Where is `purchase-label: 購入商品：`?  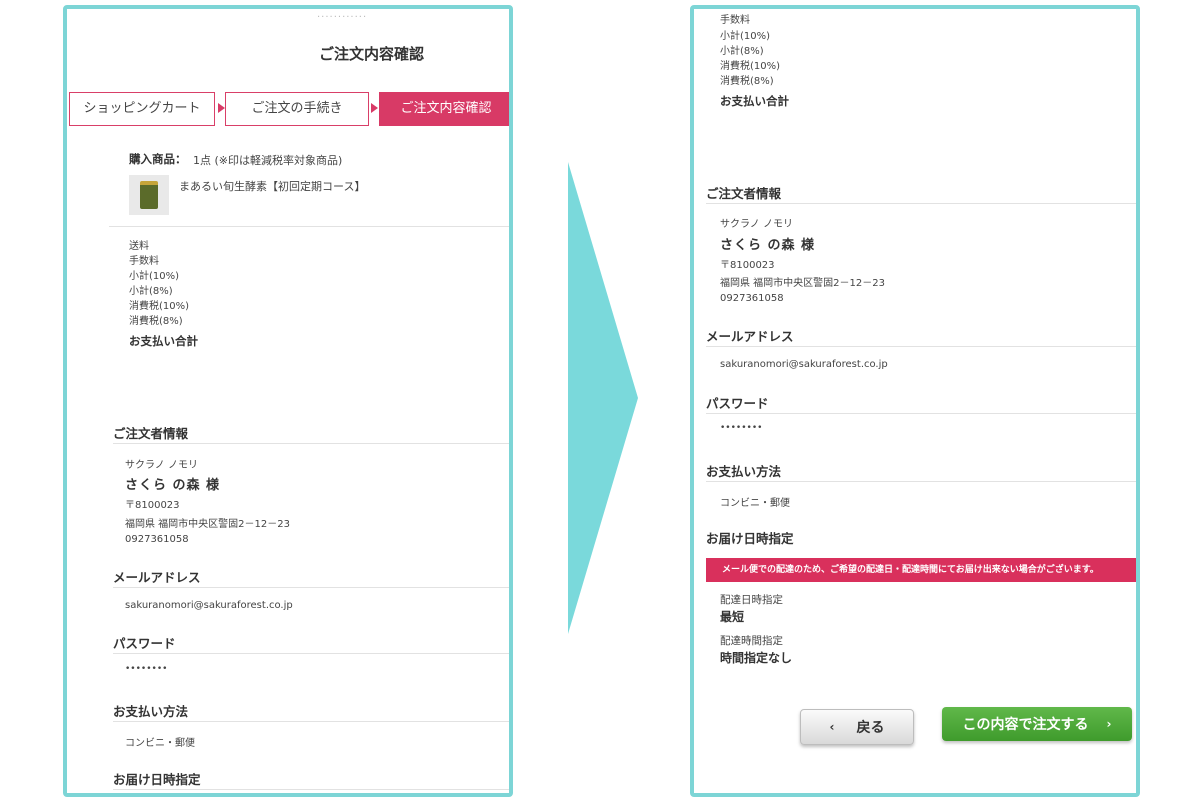
purchase-label: 購入商品： is located at coordinates (158, 159).